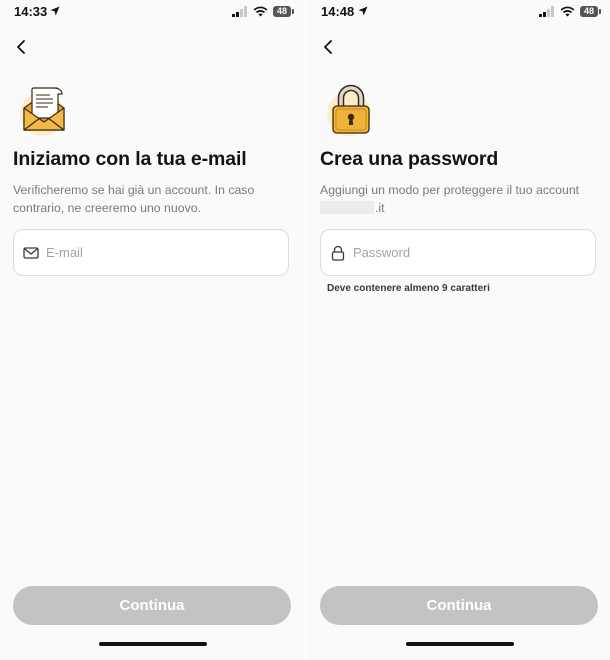  I want to click on password-hint: Deve contenere almeno 9 caratteri, so click(408, 288).